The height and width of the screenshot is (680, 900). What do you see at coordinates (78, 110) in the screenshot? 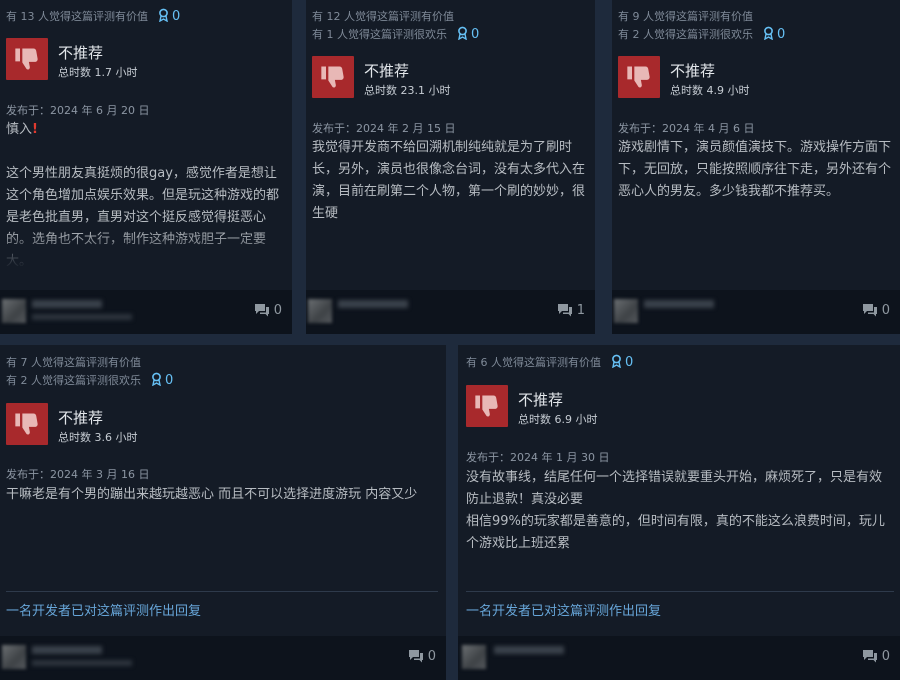
I see `posted-date: 发布于：2024 年 6 月 20 日` at bounding box center [78, 110].